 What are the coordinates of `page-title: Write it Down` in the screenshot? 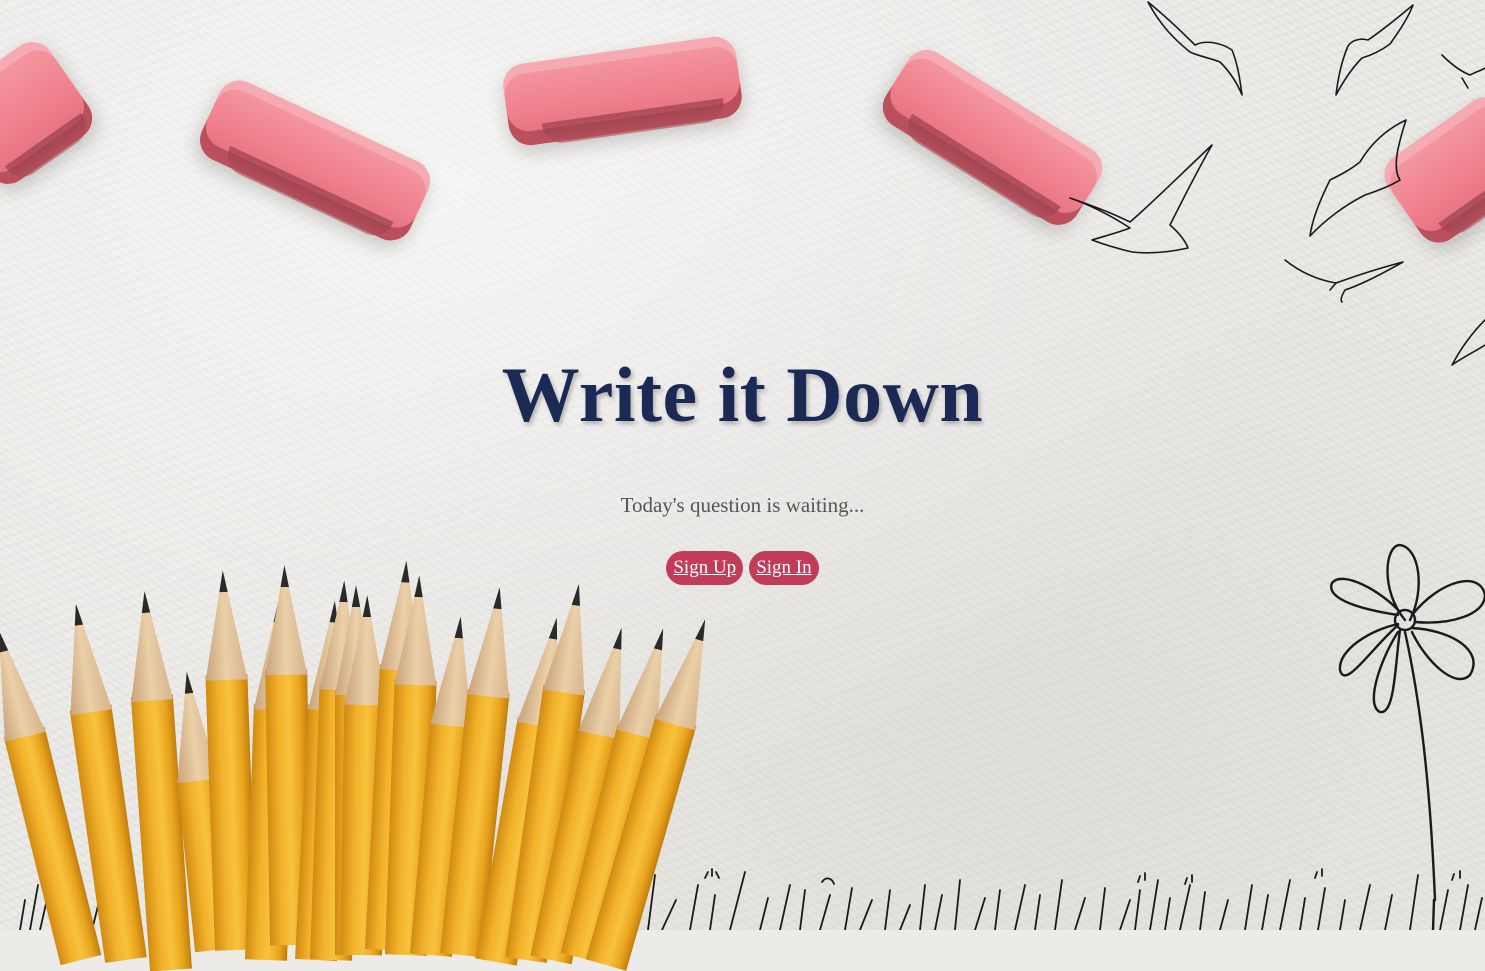 It's located at (742, 394).